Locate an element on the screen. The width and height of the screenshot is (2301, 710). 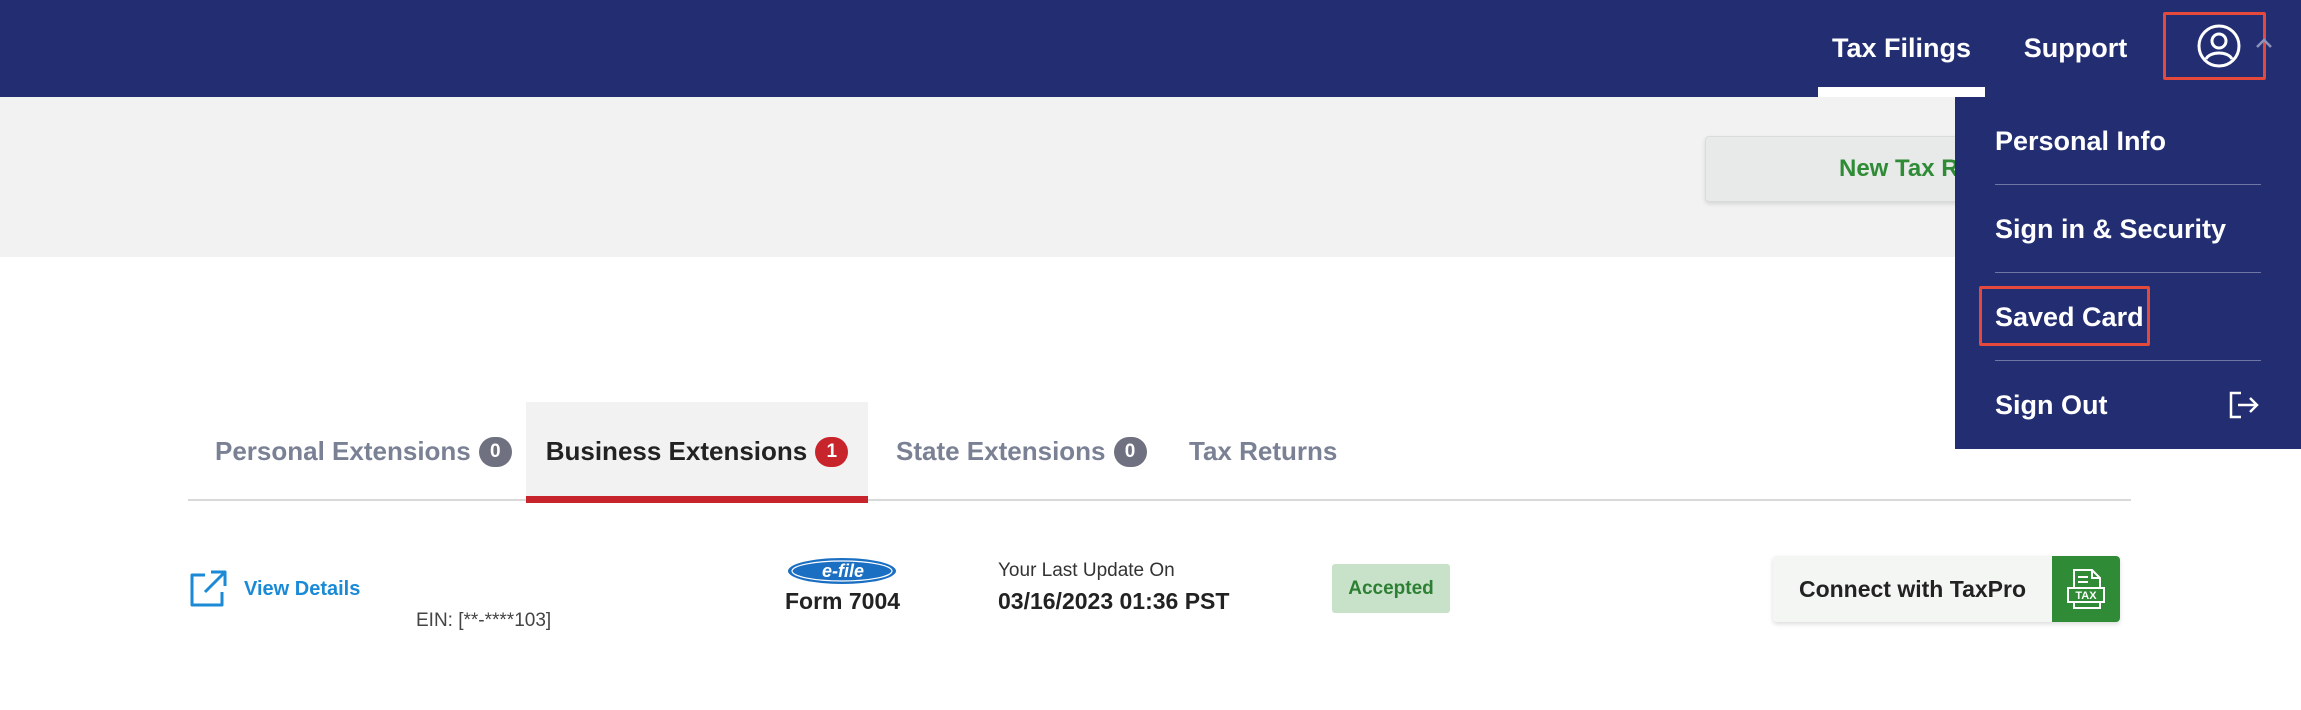
tab-personal-extensions: Personal Extensions 0 is located at coordinates (363, 451).